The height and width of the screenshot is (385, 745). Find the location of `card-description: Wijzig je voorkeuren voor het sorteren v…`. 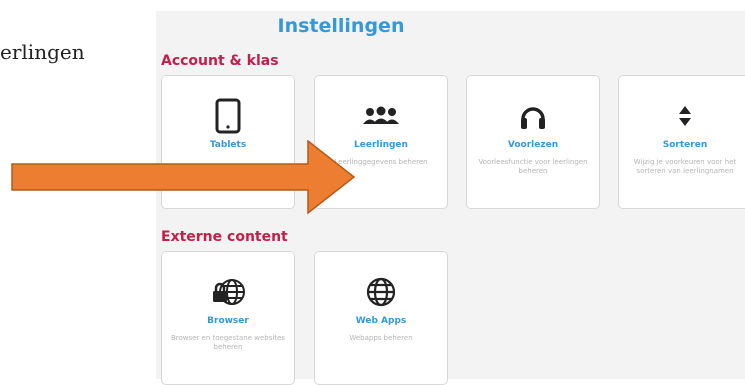

card-description: Wijzig je voorkeuren voor het sorteren v… is located at coordinates (685, 166).